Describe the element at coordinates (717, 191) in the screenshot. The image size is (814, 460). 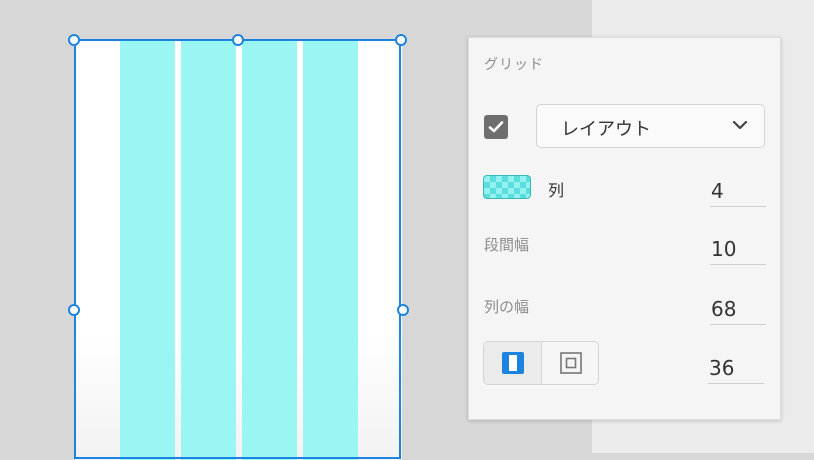
I see `columns-value: 4` at that location.